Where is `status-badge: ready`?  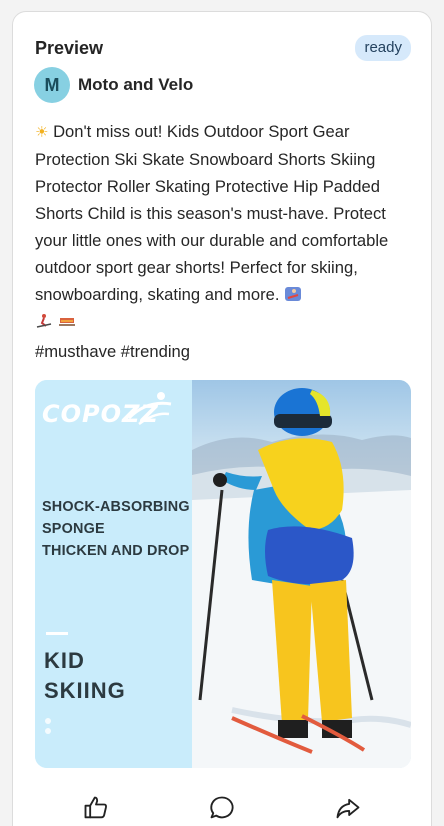
status-badge: ready is located at coordinates (383, 48).